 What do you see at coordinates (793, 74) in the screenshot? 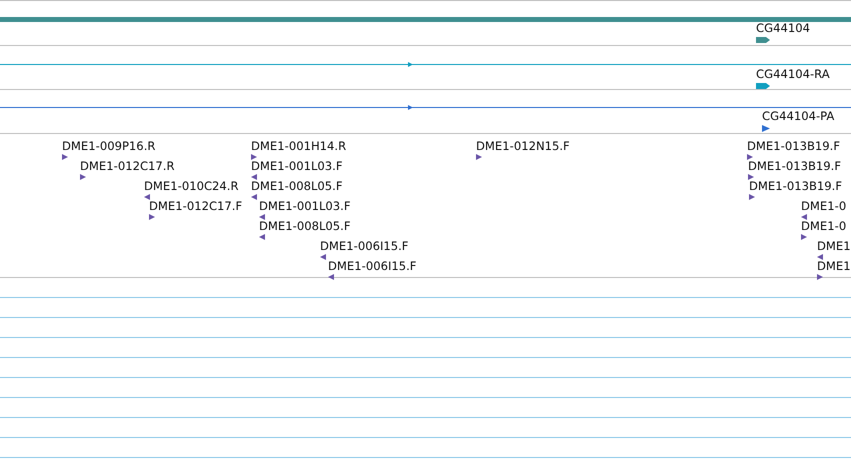
I see `gene-label: CG44104-RA` at bounding box center [793, 74].